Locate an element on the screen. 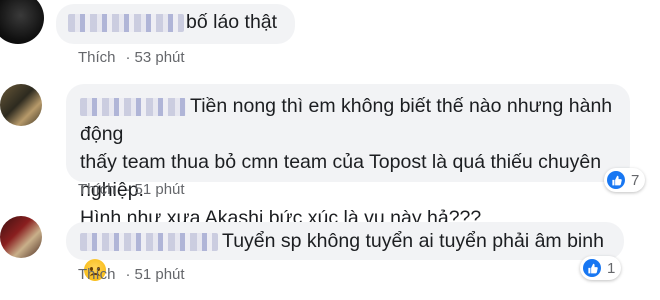  reaction-summary: 1 is located at coordinates (601, 268).